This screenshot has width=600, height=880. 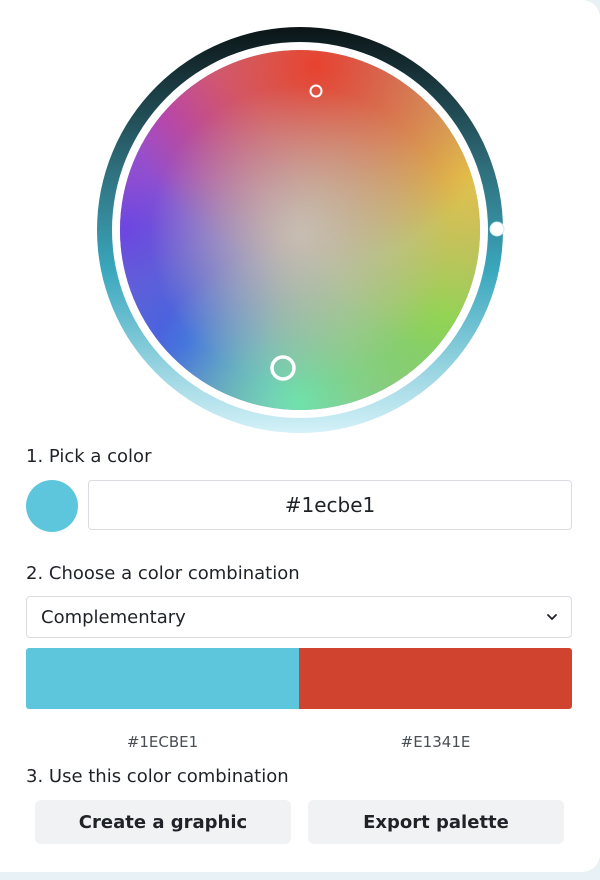 I want to click on step-pick-color-label: 1. Pick a color, so click(x=89, y=456).